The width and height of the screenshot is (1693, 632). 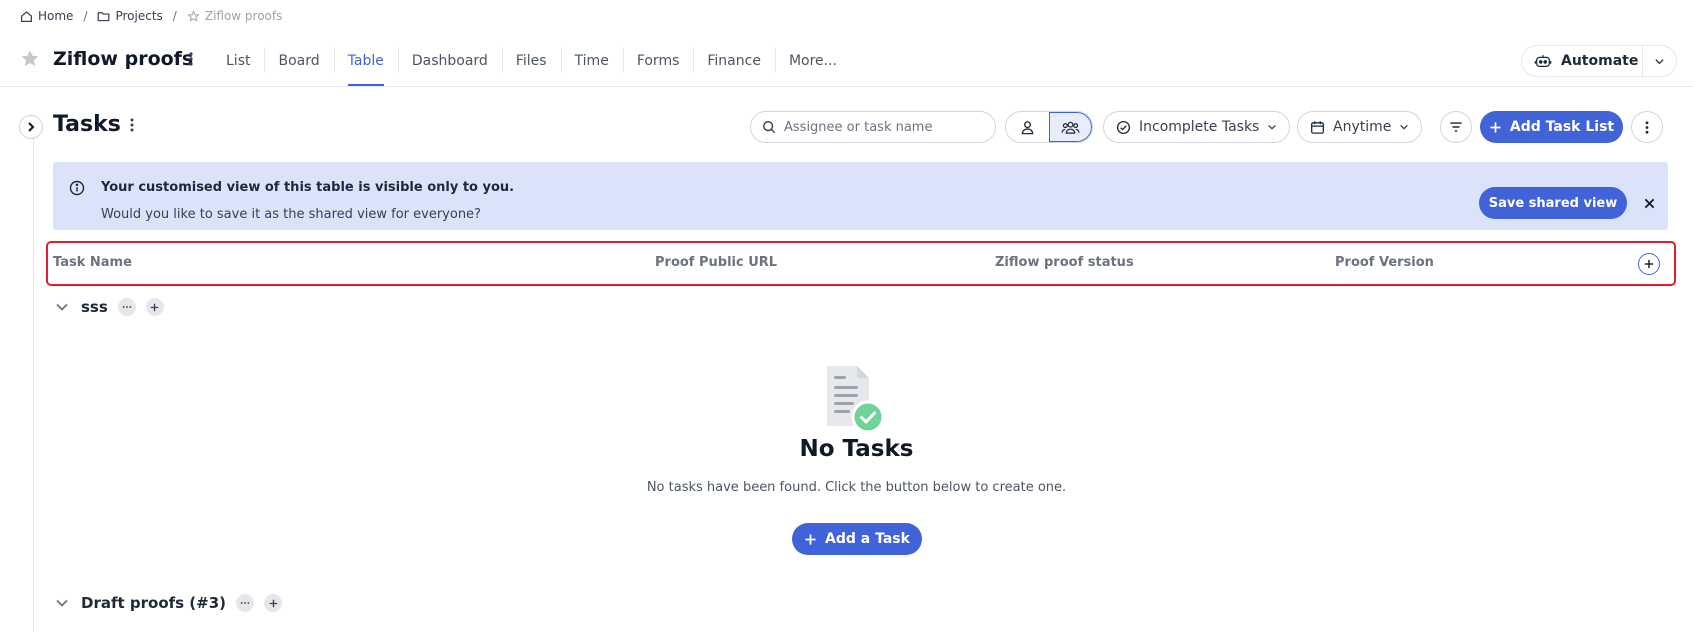 What do you see at coordinates (92, 262) in the screenshot?
I see `column-header-task-name: Task Name` at bounding box center [92, 262].